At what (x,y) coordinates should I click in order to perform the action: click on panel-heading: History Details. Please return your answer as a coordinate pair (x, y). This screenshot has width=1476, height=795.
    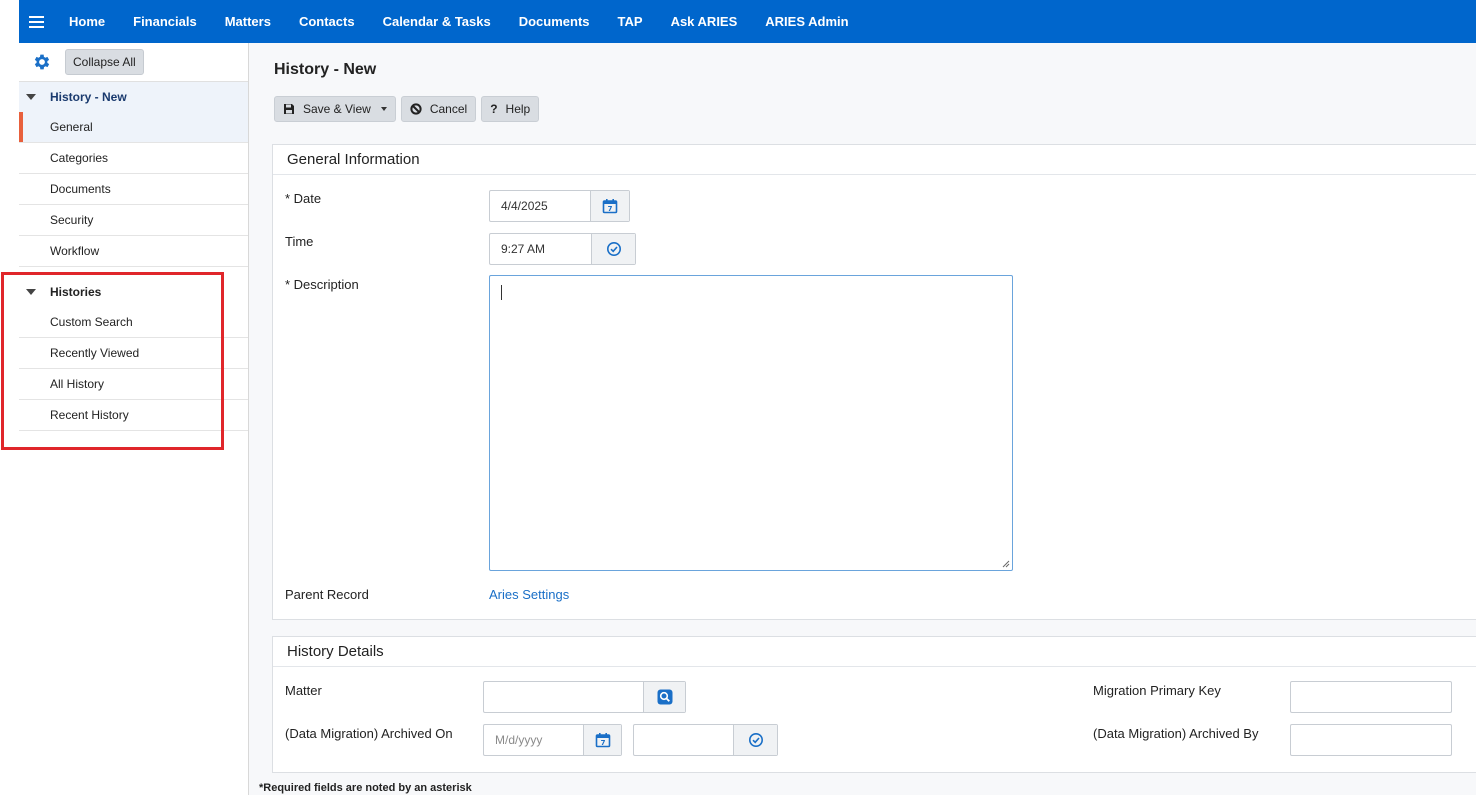
    Looking at the image, I should click on (874, 652).